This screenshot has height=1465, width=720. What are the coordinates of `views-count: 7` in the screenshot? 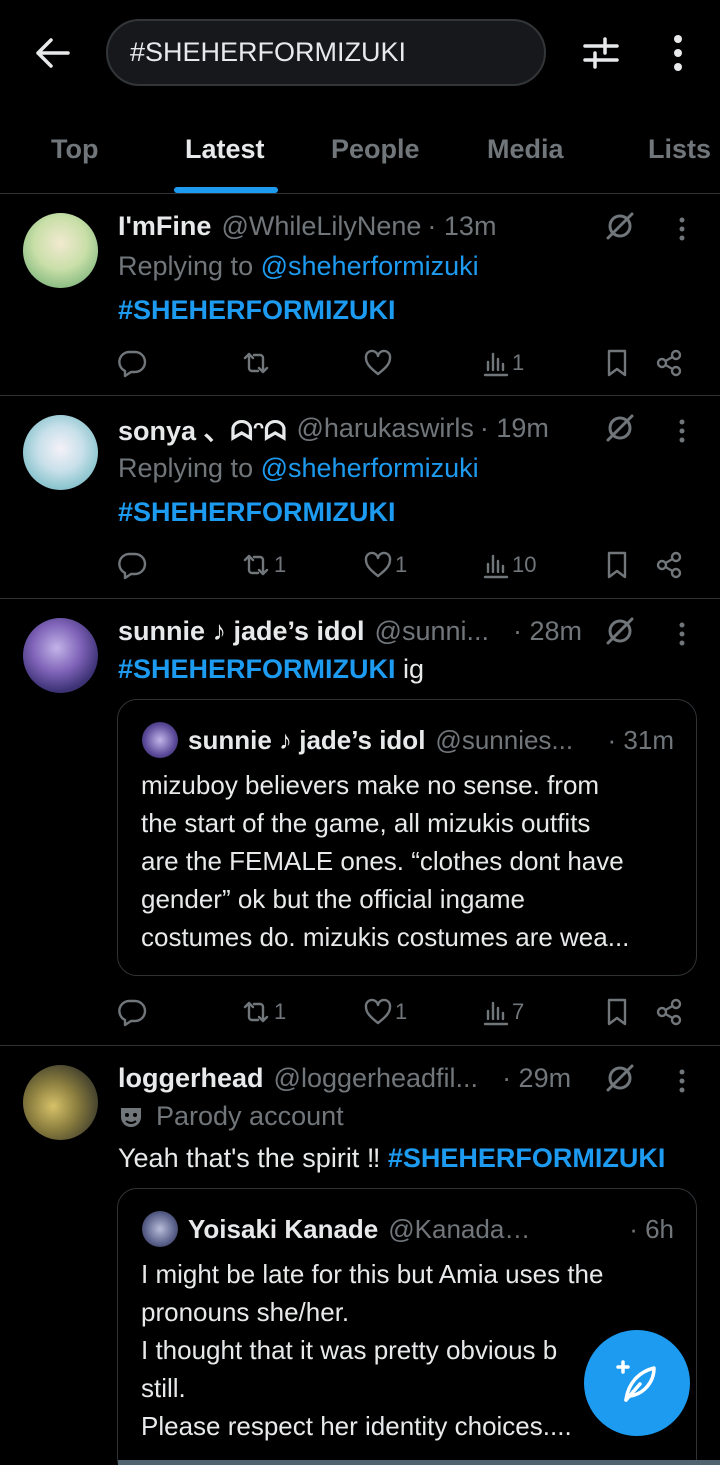 It's located at (518, 1011).